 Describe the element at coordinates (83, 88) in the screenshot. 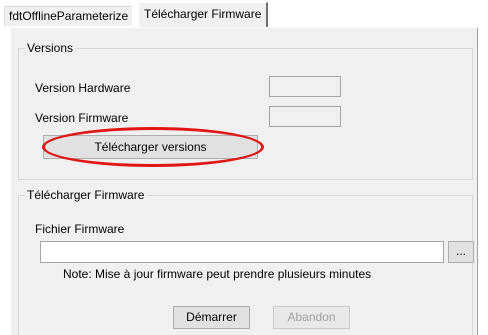

I see `hardware-version-label: Version Hardware` at that location.